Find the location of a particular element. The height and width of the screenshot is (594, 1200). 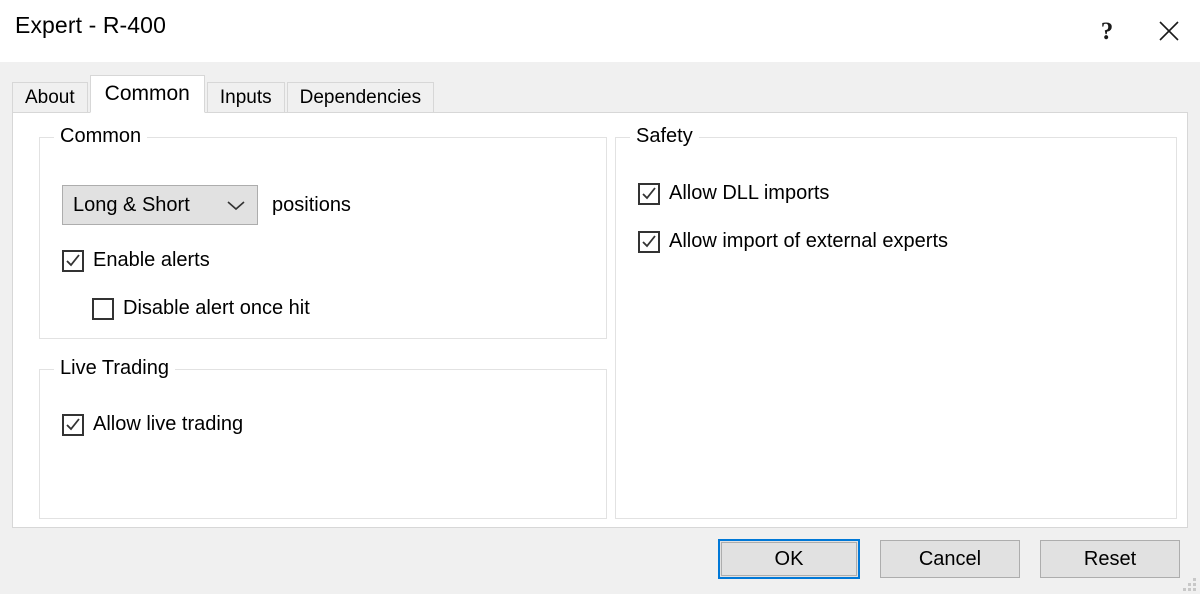

checkbox-enable-alerts: Enable alerts is located at coordinates (136, 260).